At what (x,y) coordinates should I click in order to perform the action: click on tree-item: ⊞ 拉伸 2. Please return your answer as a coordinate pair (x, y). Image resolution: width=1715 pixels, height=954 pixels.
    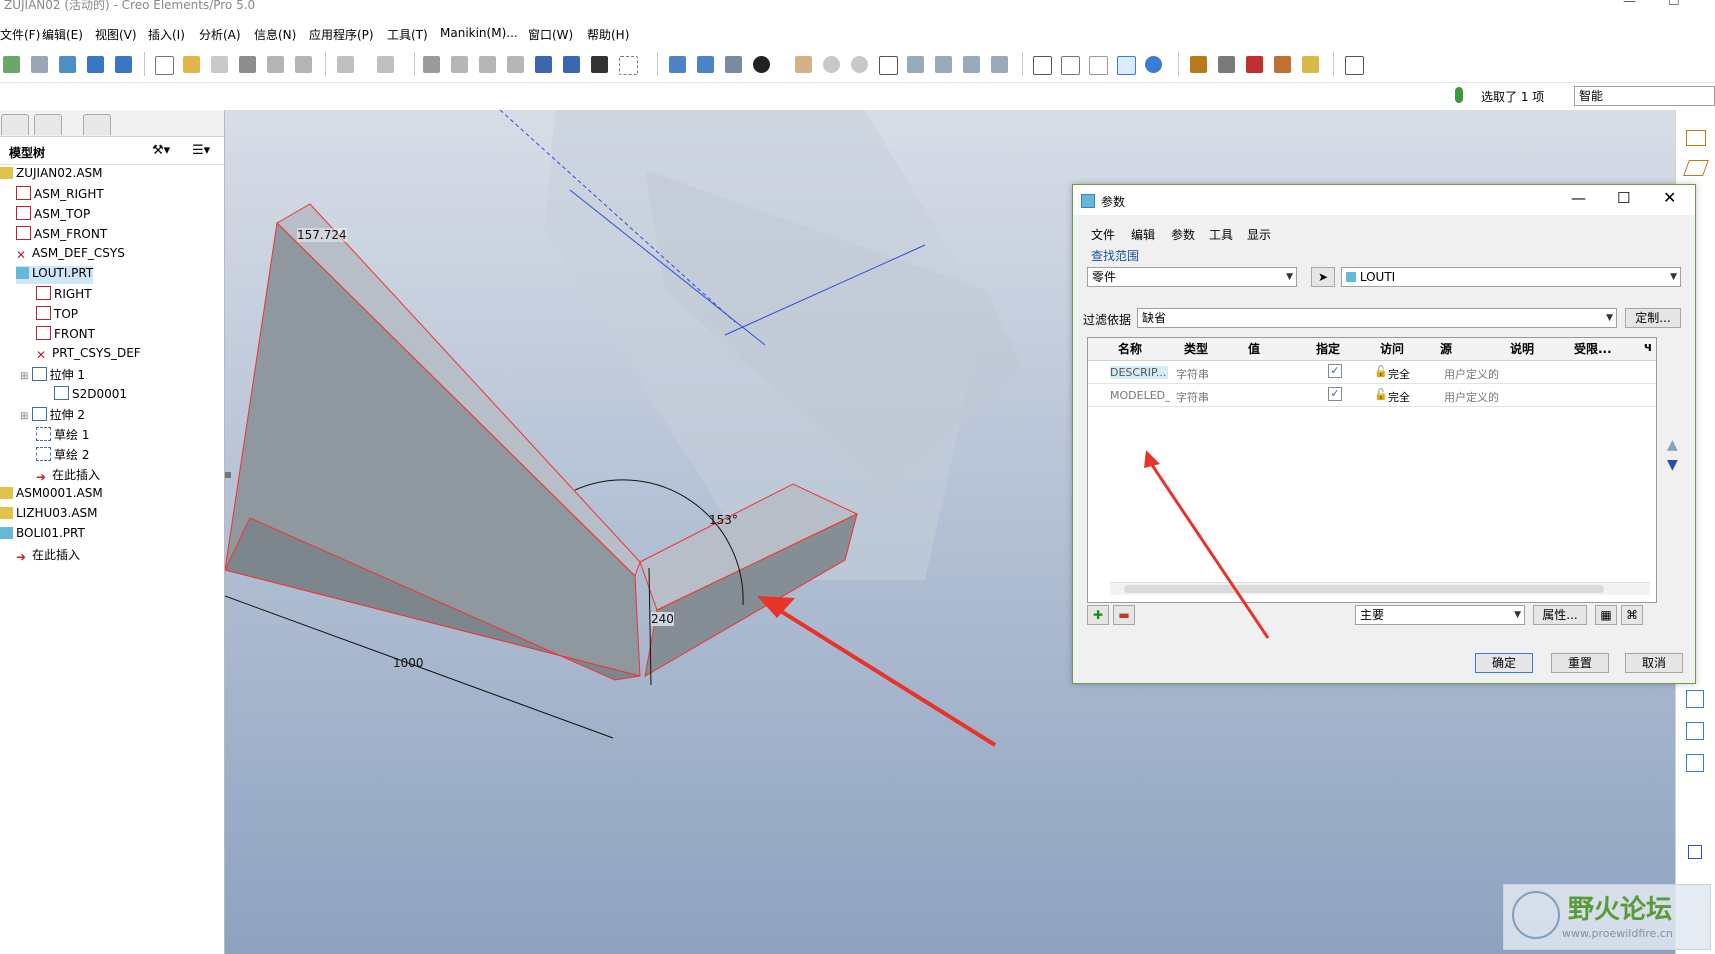
    Looking at the image, I should click on (52, 415).